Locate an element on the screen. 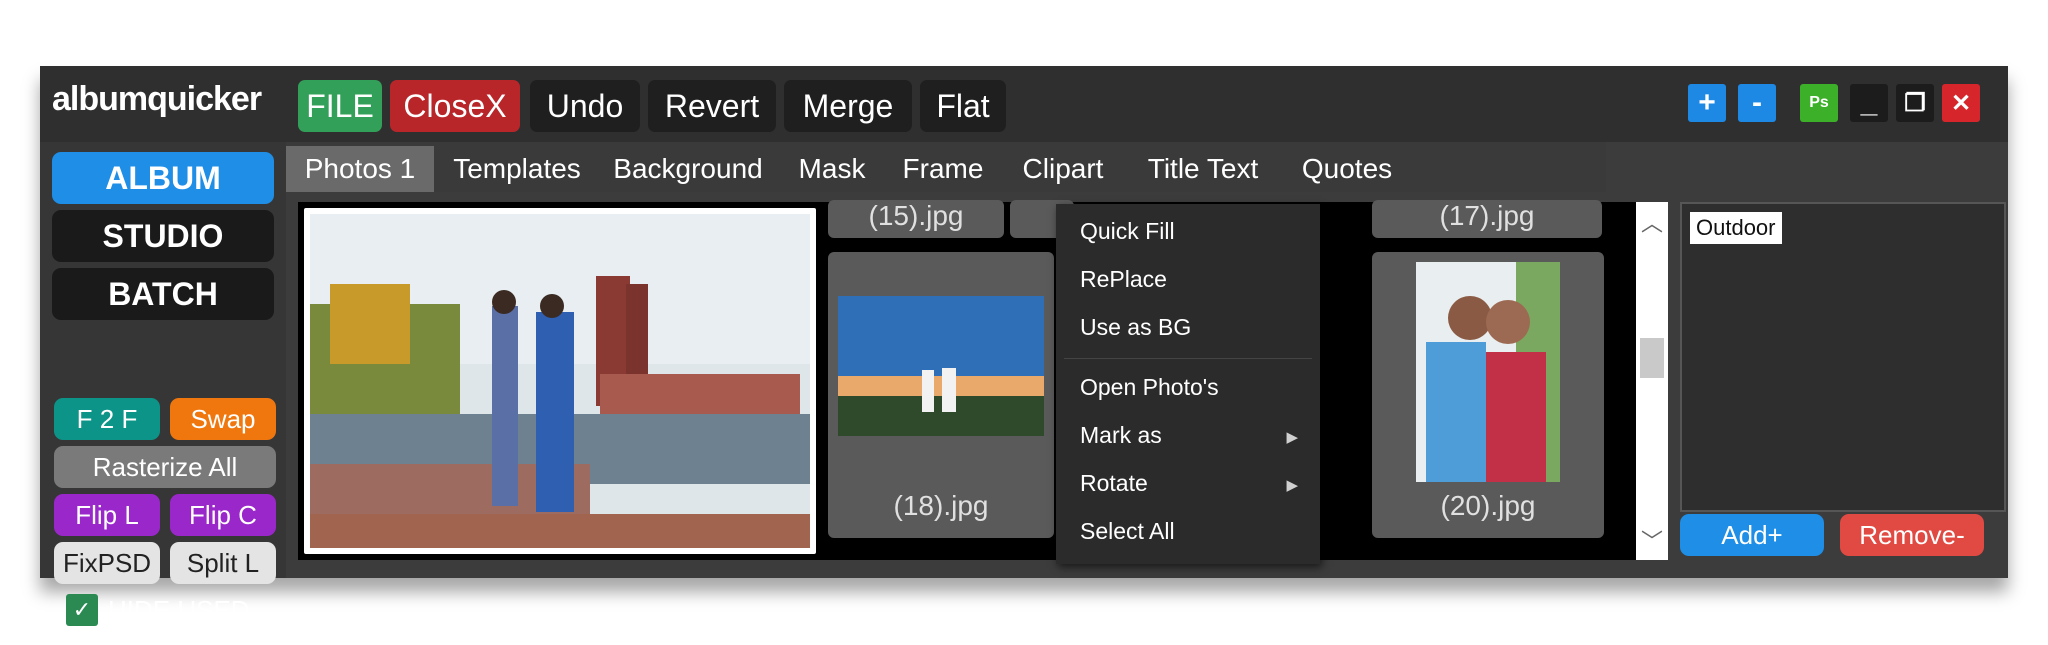  couple-waterfront-photo is located at coordinates (560, 381).